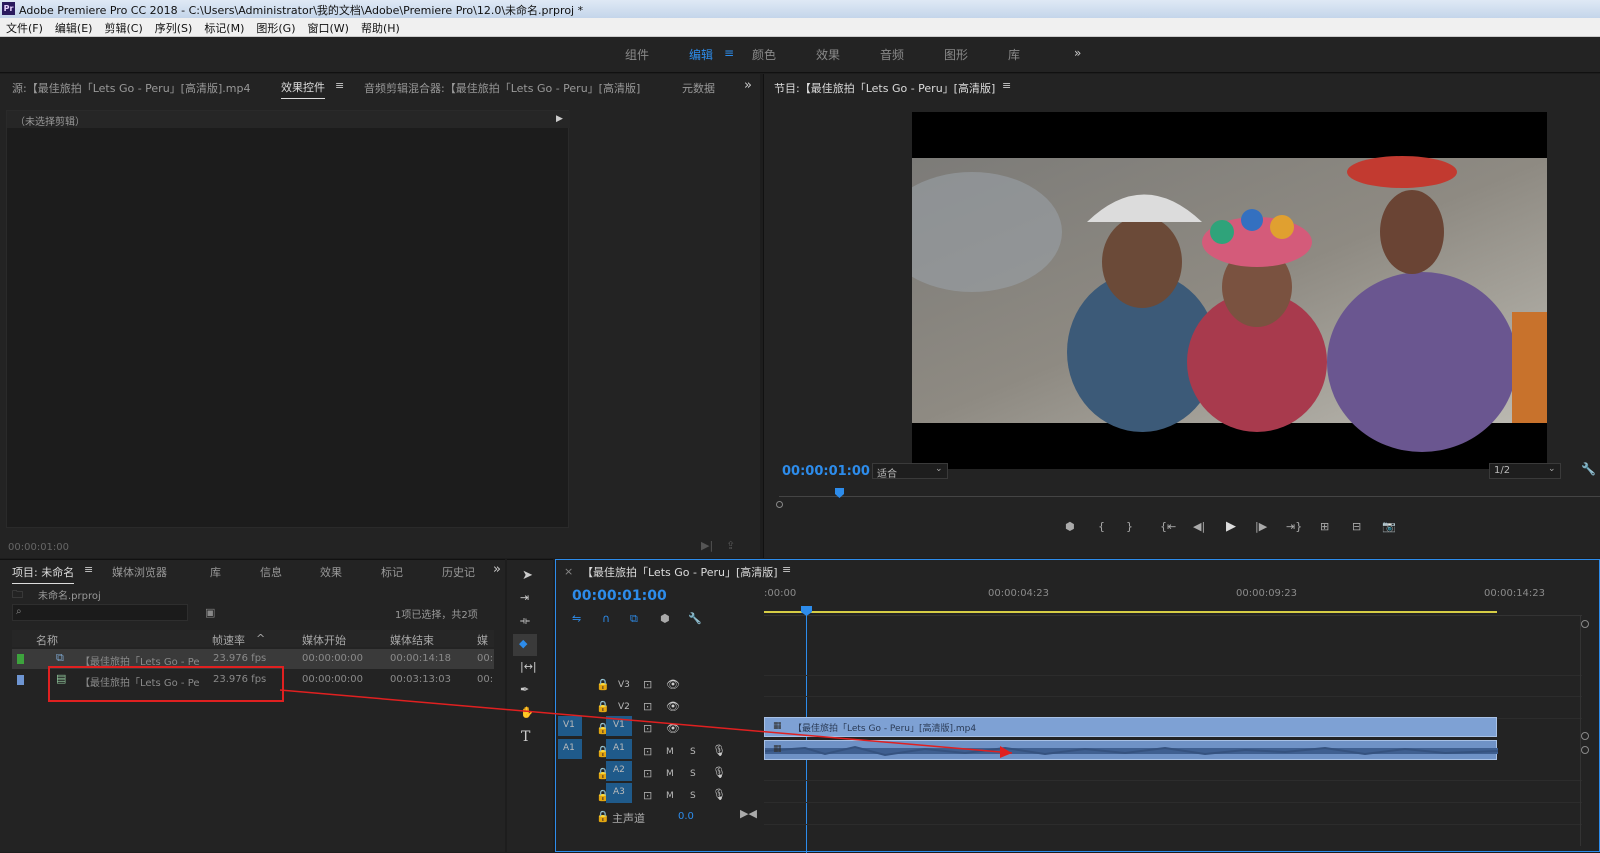  What do you see at coordinates (646, 723) in the screenshot?
I see `drag-arrow-annotation` at bounding box center [646, 723].